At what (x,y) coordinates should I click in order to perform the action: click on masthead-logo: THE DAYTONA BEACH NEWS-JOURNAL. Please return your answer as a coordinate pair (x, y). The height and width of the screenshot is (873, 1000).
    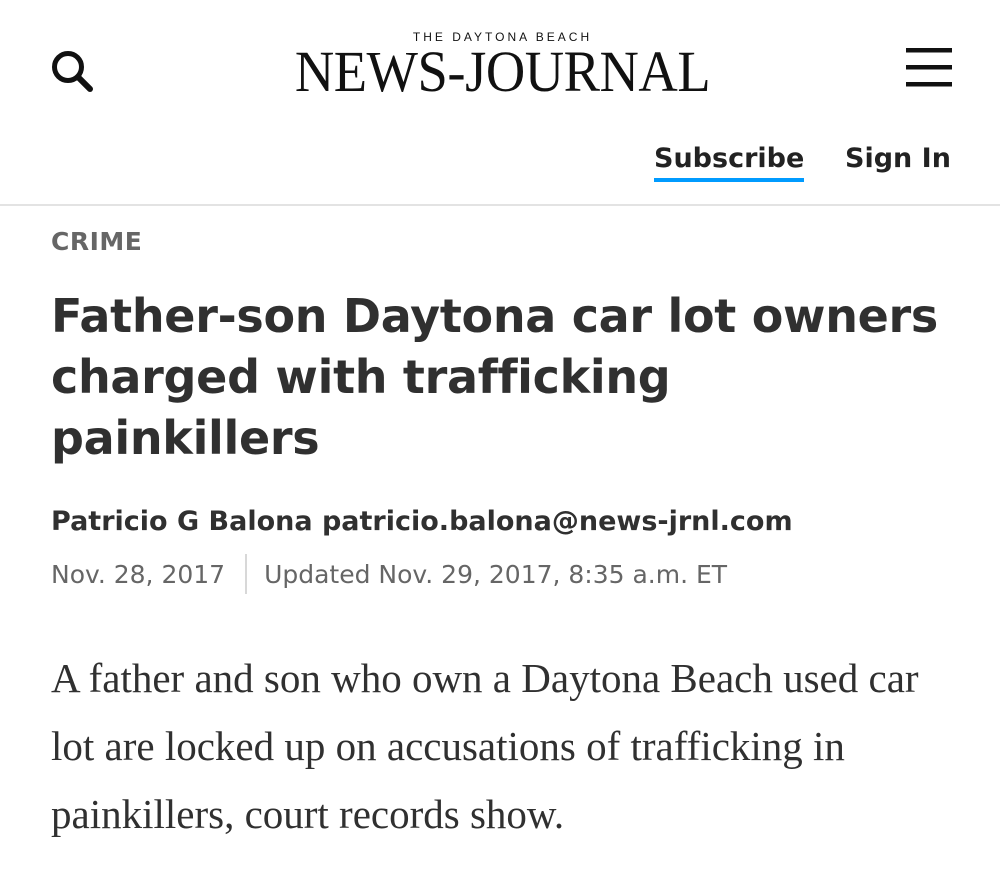
    Looking at the image, I should click on (502, 67).